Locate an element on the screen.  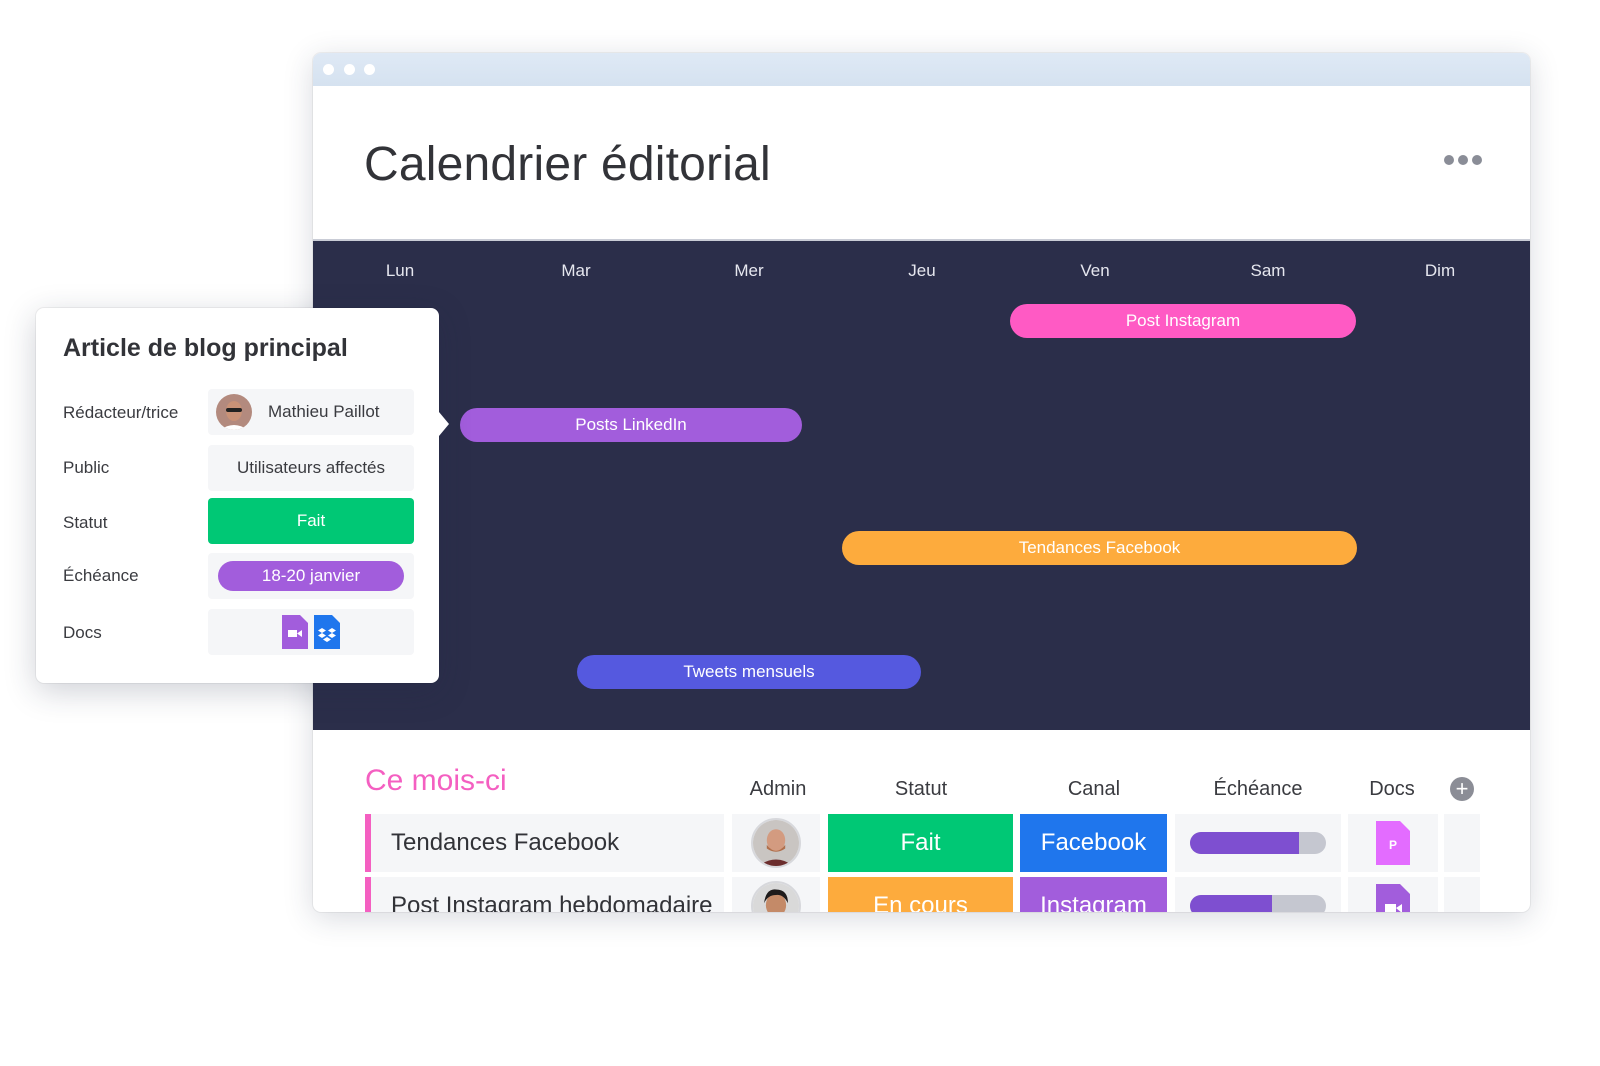
column-header-statut: Statut is located at coordinates (921, 789).